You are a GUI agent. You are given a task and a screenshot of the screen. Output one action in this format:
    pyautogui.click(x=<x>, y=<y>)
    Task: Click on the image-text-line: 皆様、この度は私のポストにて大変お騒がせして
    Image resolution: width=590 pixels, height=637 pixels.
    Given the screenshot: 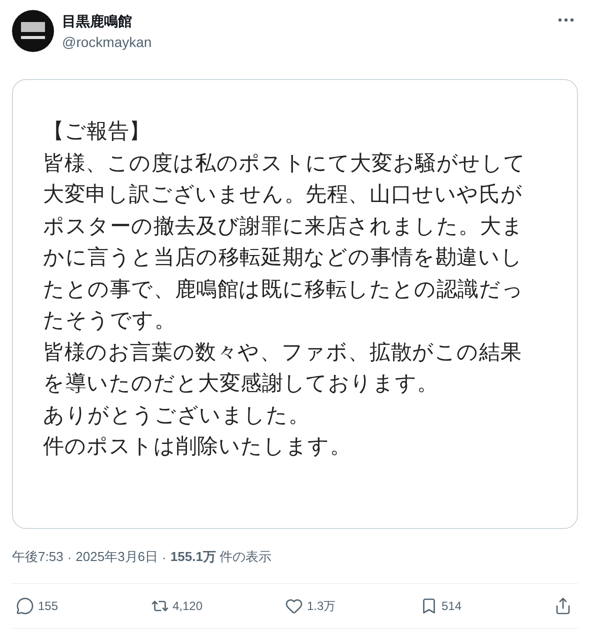 What is the action you would take?
    pyautogui.click(x=284, y=163)
    